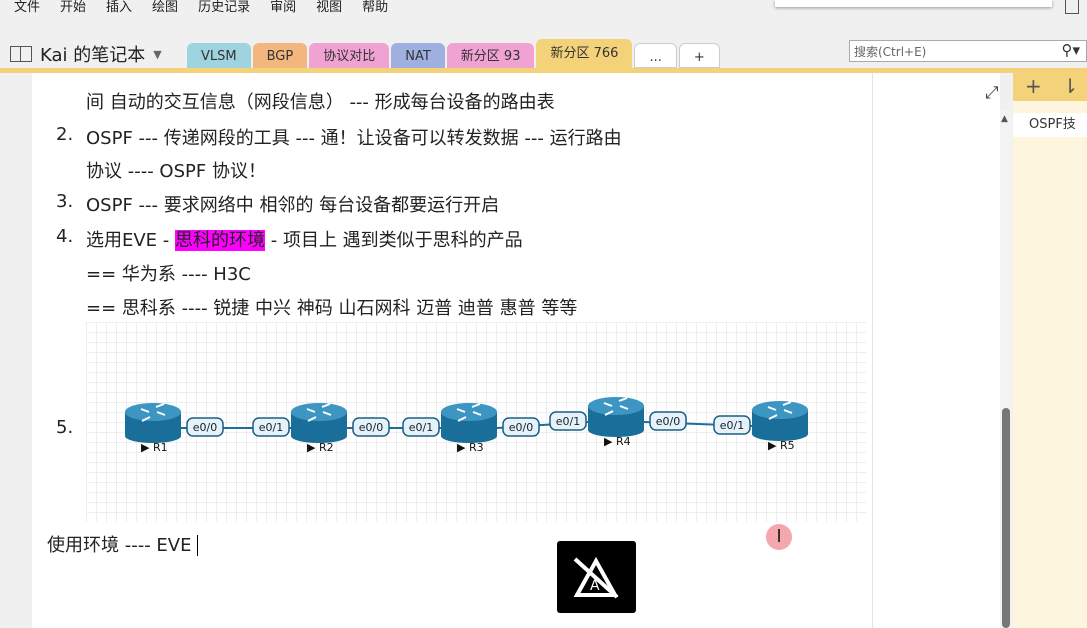 The height and width of the screenshot is (628, 1087). What do you see at coordinates (65, 236) in the screenshot?
I see `list-number: 4.` at bounding box center [65, 236].